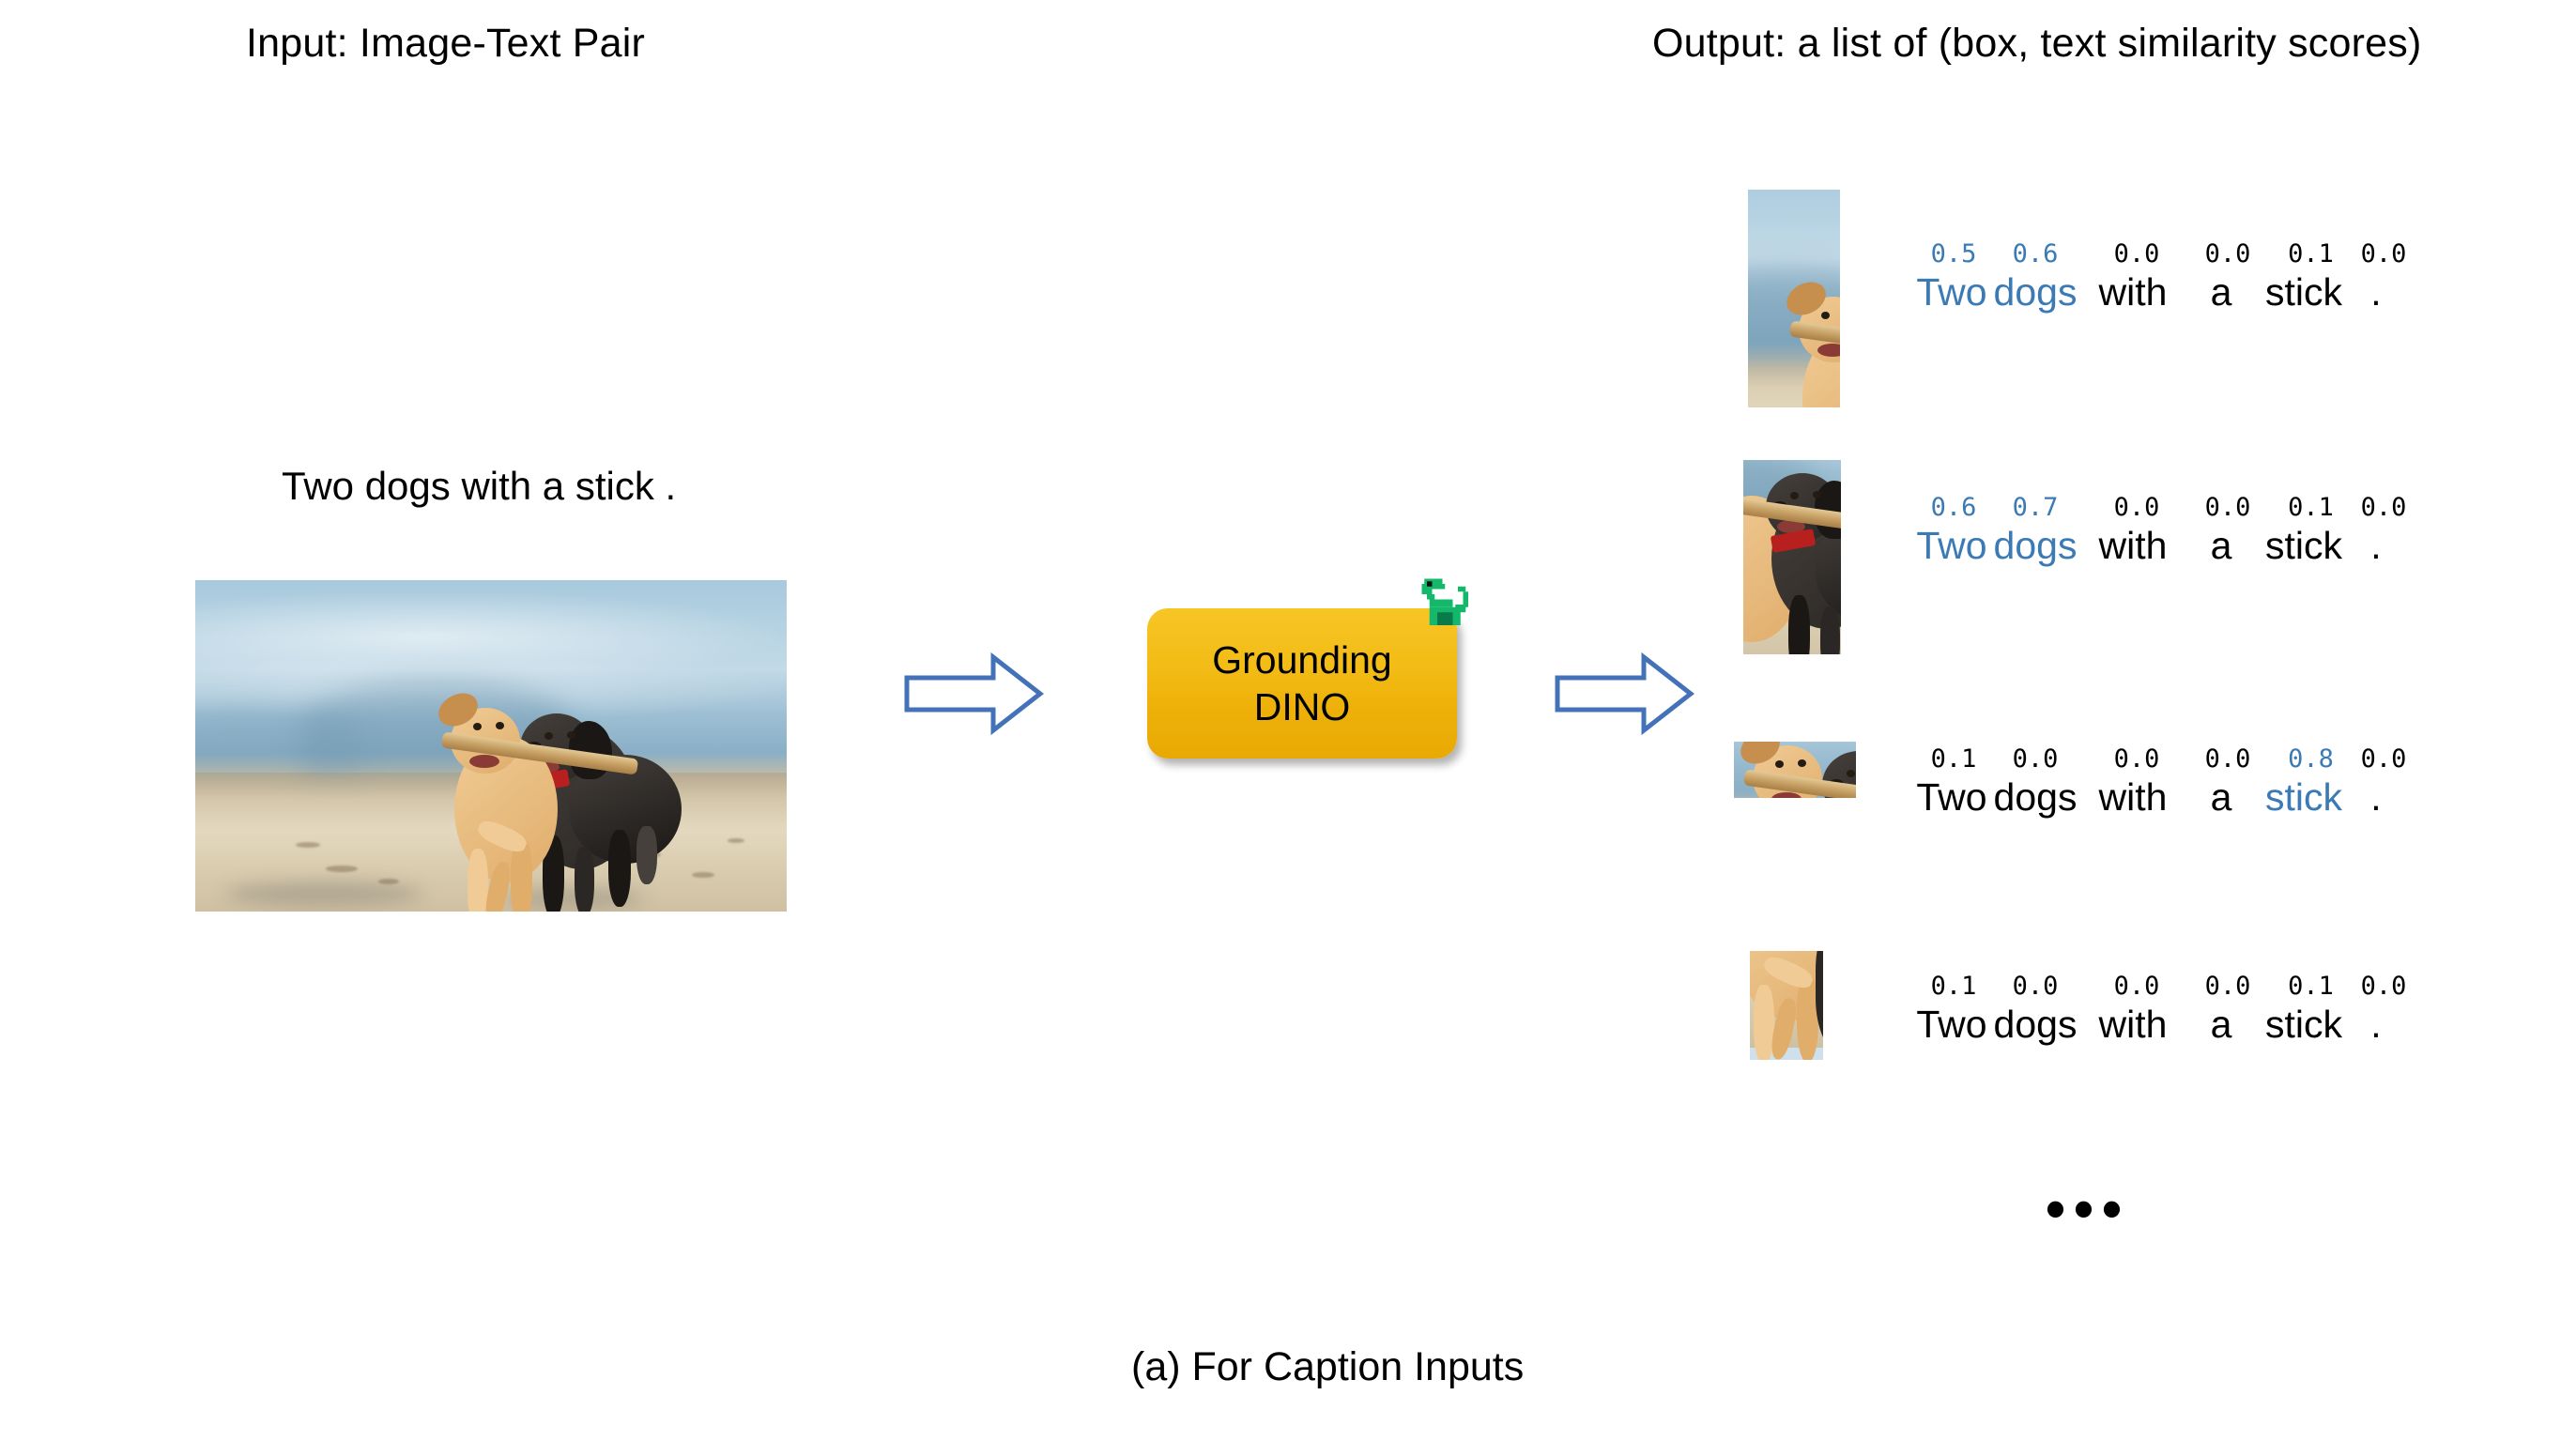 This screenshot has width=2576, height=1441. I want to click on score-line: 0.6 0.7 0.0 0.0 0.1 0.0, so click(2166, 507).